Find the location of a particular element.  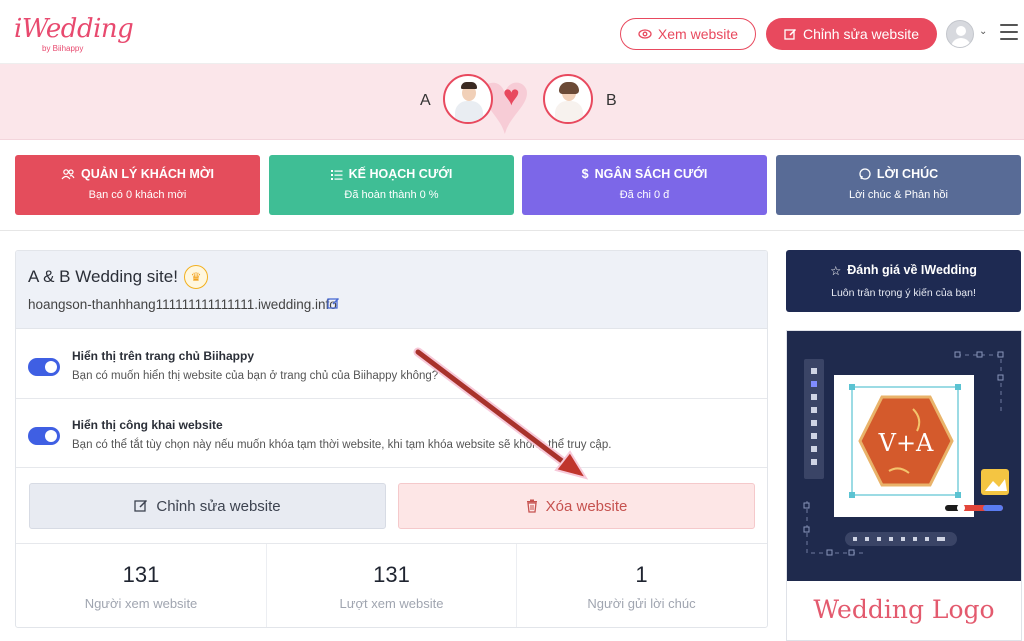

crown-icon: ♛ is located at coordinates (196, 277).